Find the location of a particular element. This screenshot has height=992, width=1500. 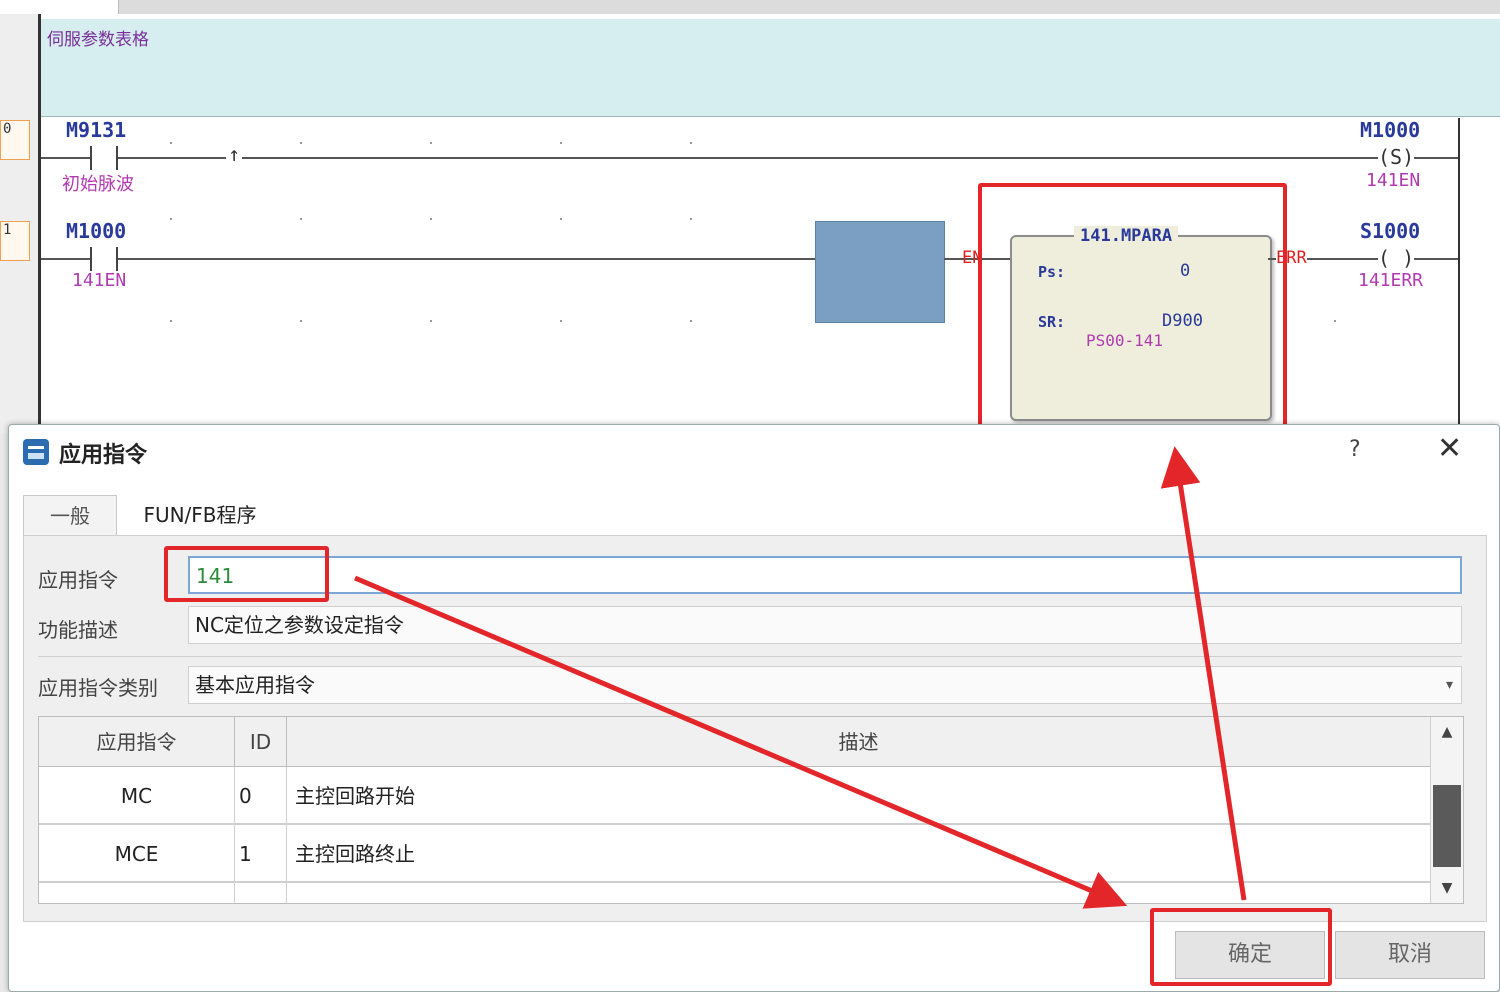

arrow-to-function-block is located at coordinates (1203, 673).